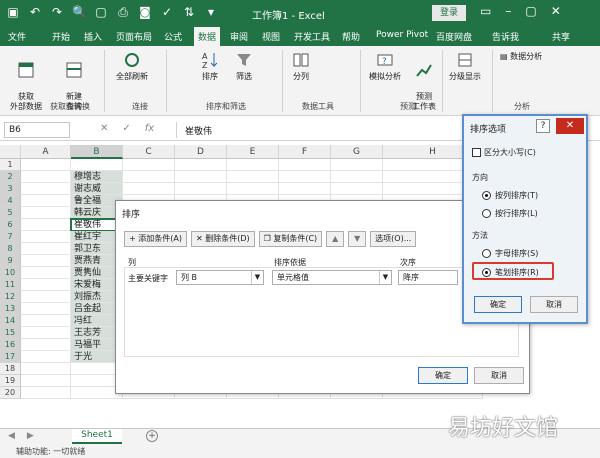  What do you see at coordinates (173, 36) in the screenshot?
I see `tab-formulas: 公式` at bounding box center [173, 36].